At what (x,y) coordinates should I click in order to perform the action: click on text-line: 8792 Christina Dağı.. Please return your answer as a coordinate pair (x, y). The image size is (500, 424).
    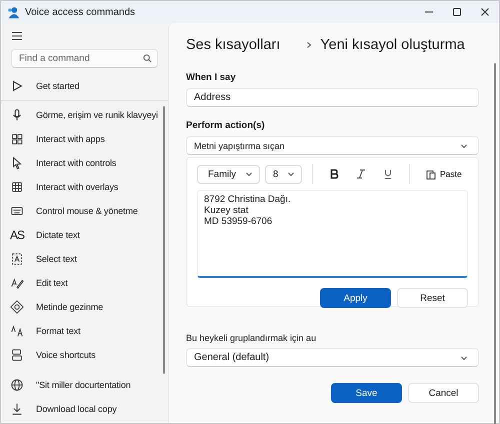
    Looking at the image, I should click on (248, 199).